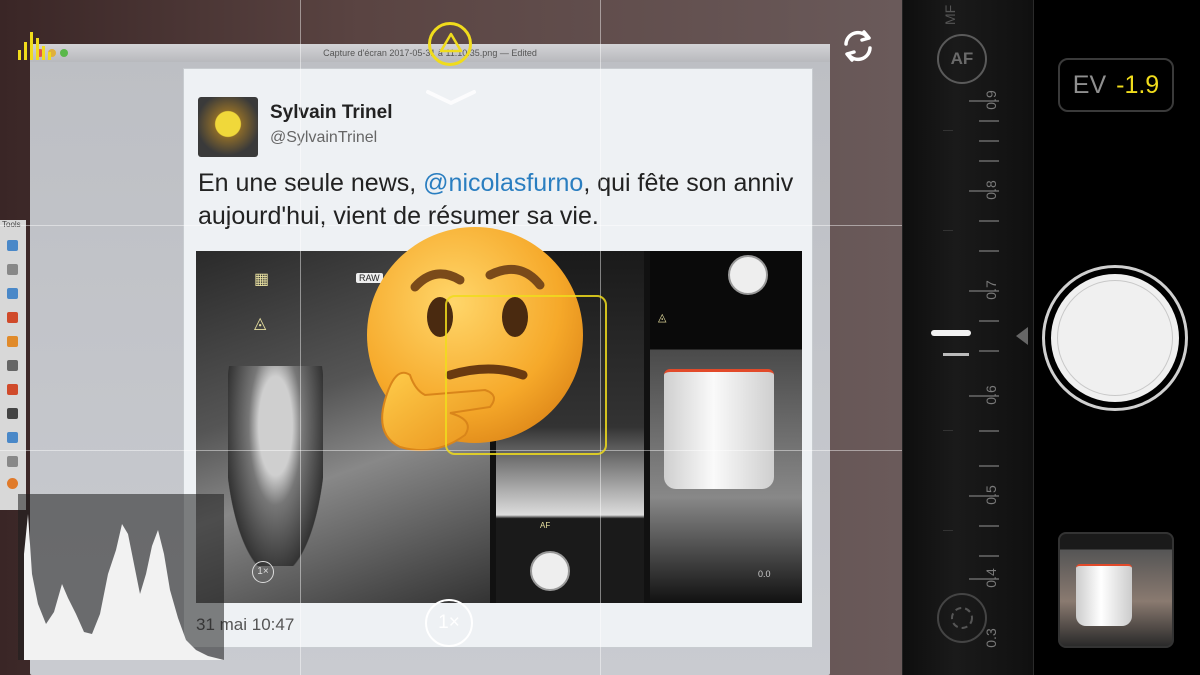 Image resolution: width=1200 pixels, height=675 pixels. What do you see at coordinates (35, 45) in the screenshot?
I see `audio-level-icon` at bounding box center [35, 45].